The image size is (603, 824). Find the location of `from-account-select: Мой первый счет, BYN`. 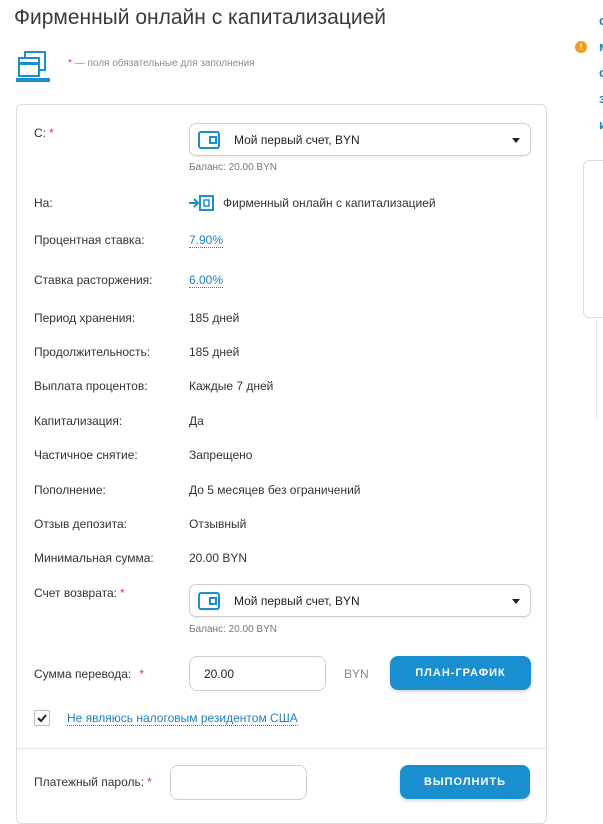

from-account-select: Мой первый счет, BYN is located at coordinates (360, 139).